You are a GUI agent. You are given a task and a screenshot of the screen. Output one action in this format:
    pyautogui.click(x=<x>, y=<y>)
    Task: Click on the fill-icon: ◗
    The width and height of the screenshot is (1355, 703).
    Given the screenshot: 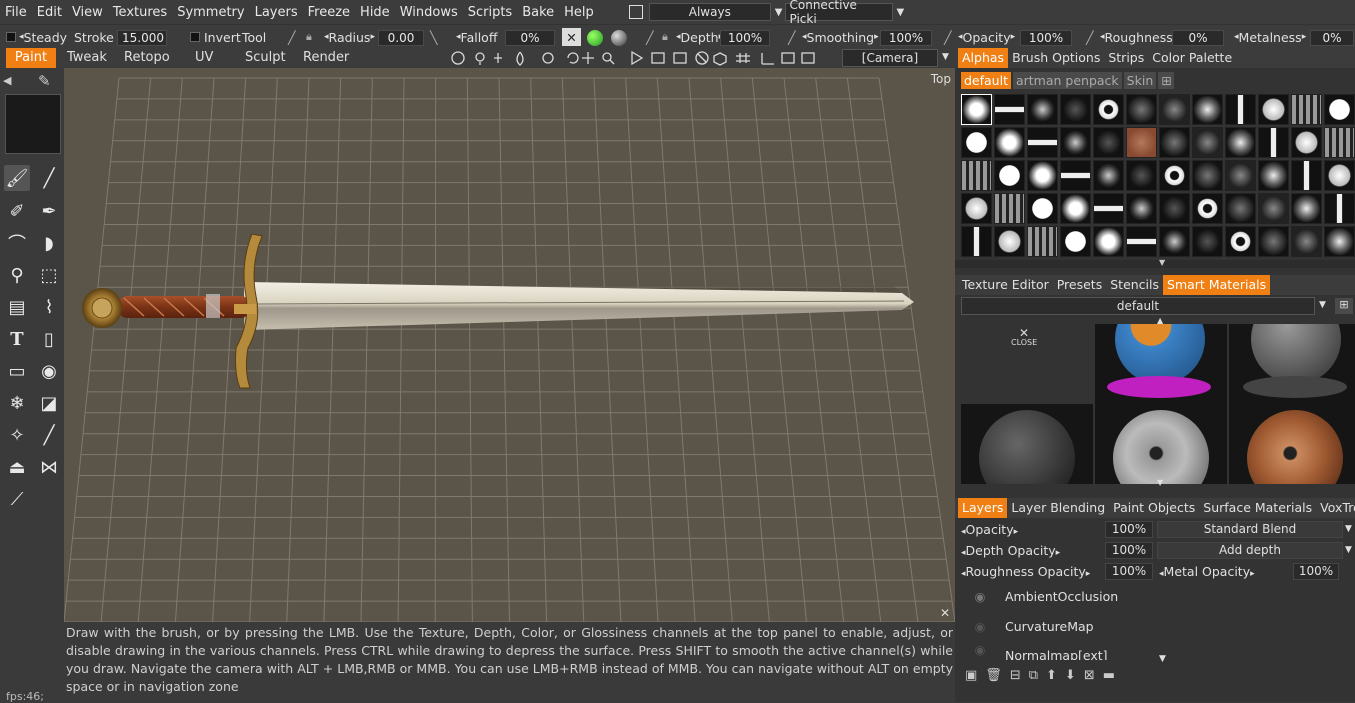 What is the action you would take?
    pyautogui.click(x=49, y=243)
    